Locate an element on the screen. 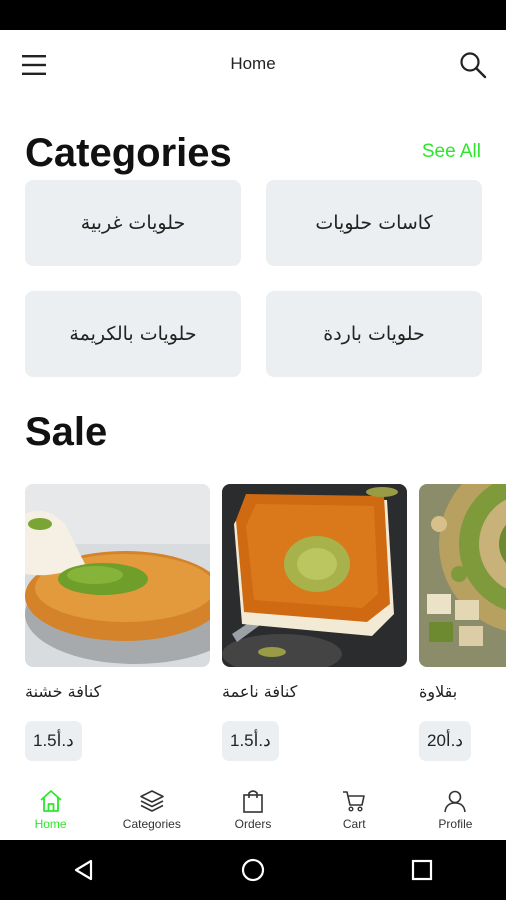 This screenshot has width=506, height=900. app-title: Home is located at coordinates (253, 63).